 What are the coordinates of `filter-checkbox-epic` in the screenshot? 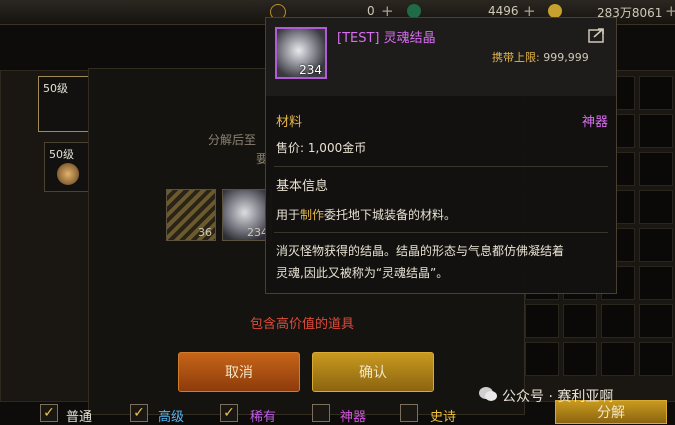 It's located at (409, 413).